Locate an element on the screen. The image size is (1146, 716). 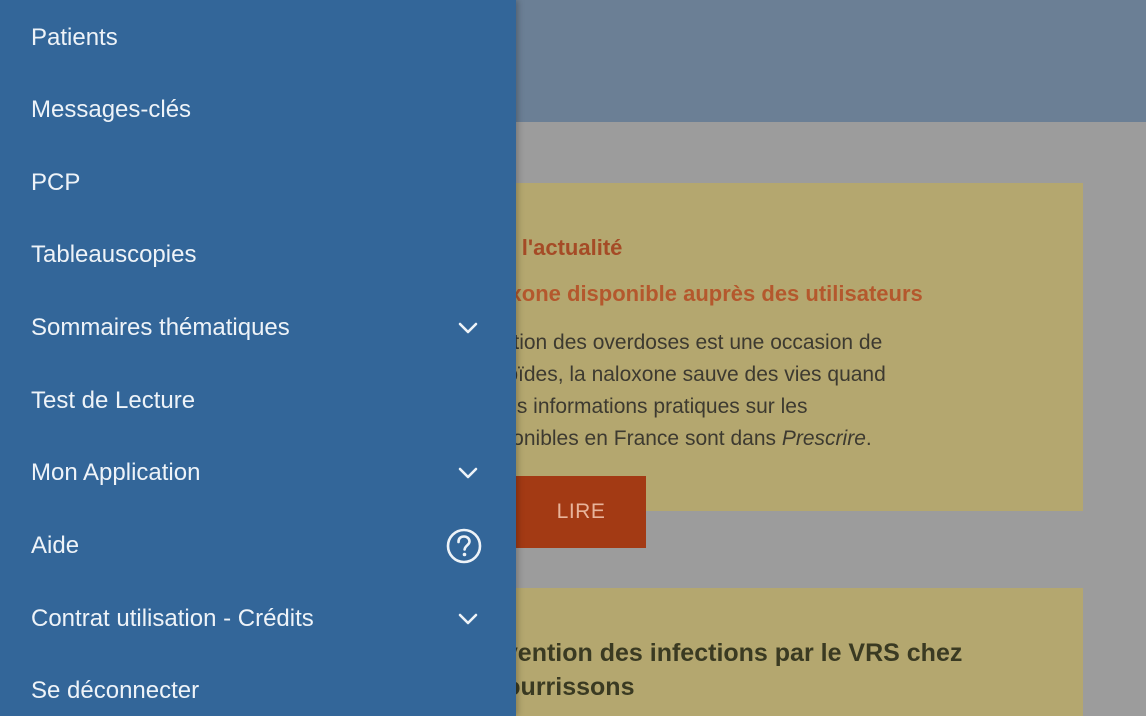
news-card-body-line: ention des overdoses est une occasion de is located at coordinates (686, 342).